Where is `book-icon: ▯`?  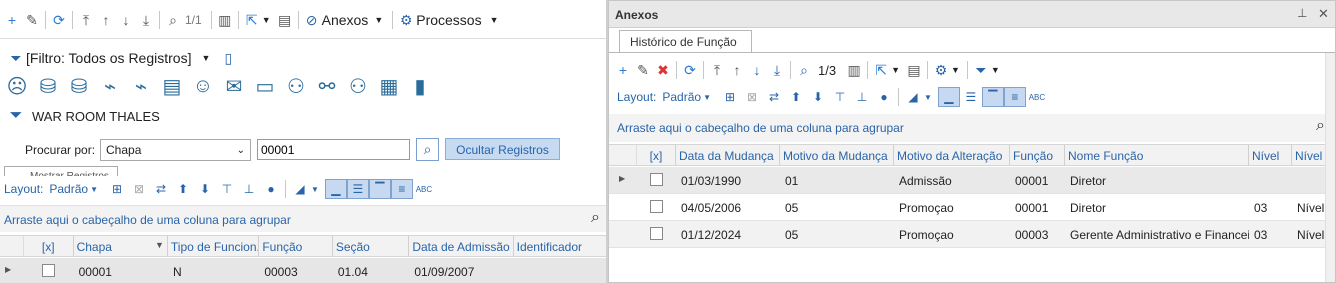
book-icon: ▯ is located at coordinates (228, 58).